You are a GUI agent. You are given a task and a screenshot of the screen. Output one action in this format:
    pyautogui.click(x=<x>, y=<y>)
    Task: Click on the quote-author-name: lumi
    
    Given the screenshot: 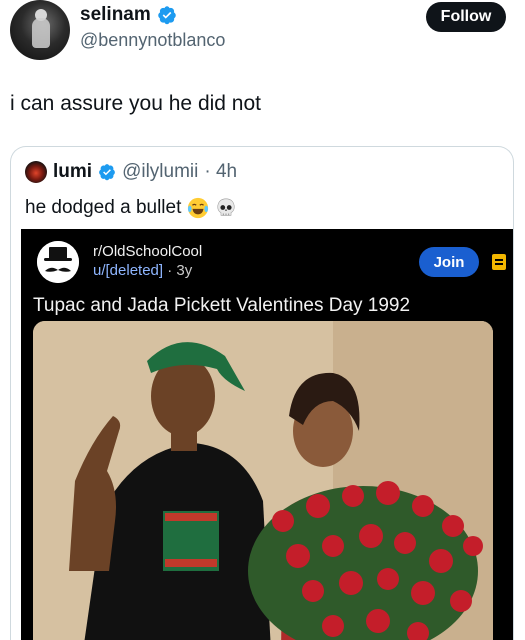 What is the action you would take?
    pyautogui.click(x=72, y=172)
    